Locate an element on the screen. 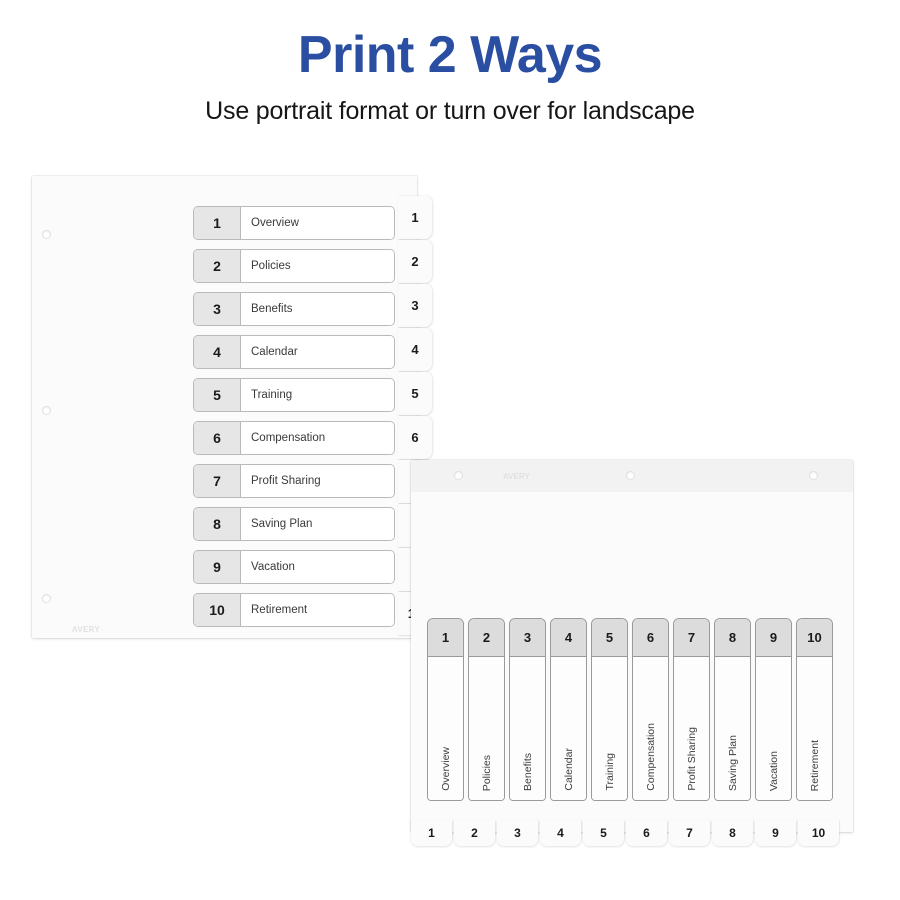  column-number: 6 is located at coordinates (650, 638).